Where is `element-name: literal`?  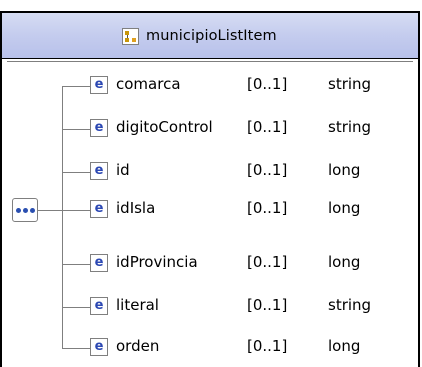 element-name: literal is located at coordinates (137, 305).